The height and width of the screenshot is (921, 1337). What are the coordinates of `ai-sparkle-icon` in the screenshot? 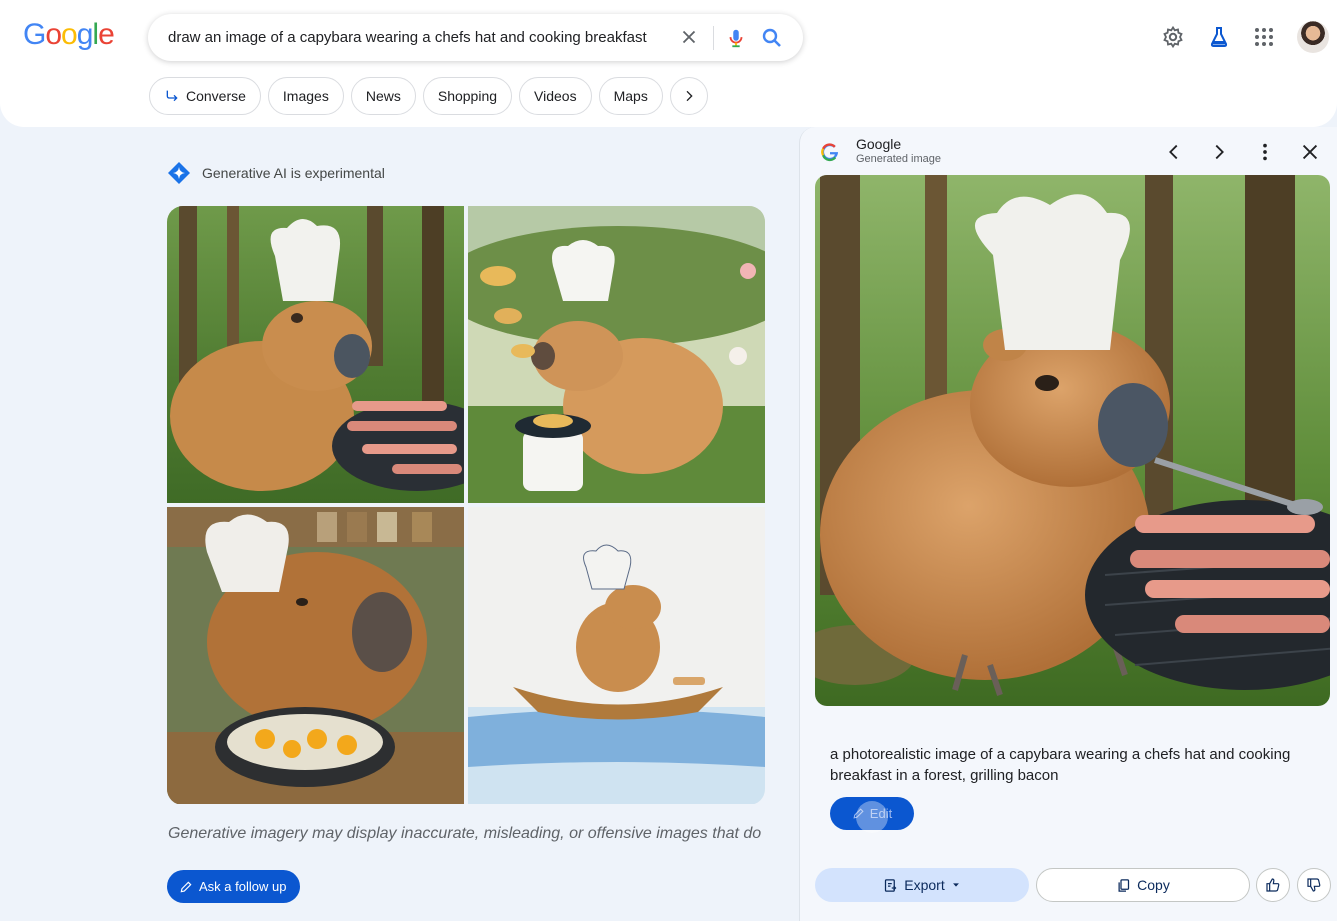 It's located at (179, 173).